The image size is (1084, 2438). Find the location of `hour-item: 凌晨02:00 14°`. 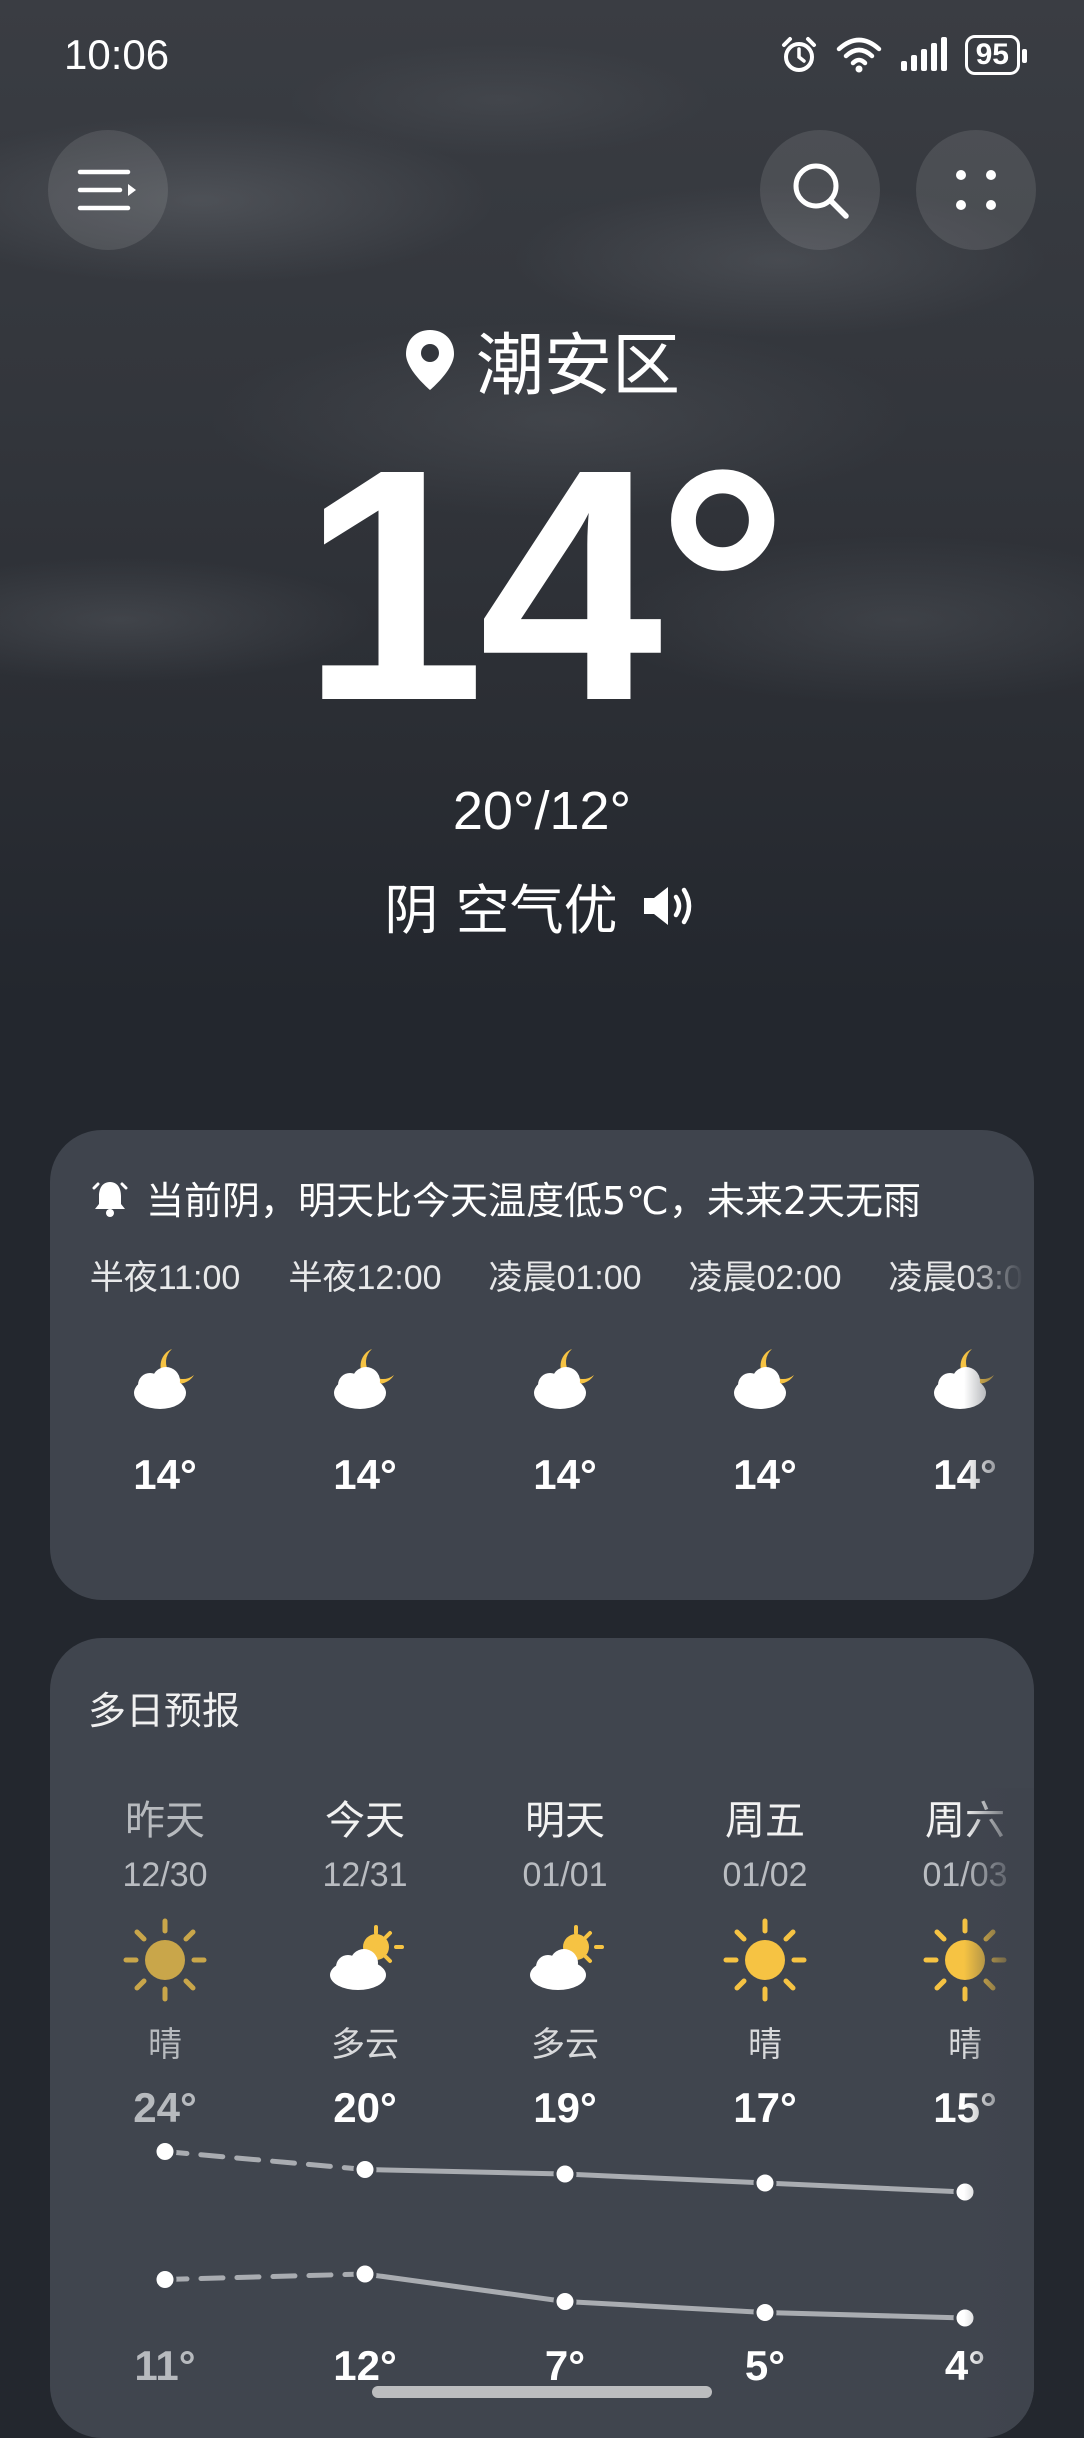

hour-item: 凌晨02:00 14° is located at coordinates (765, 1374).